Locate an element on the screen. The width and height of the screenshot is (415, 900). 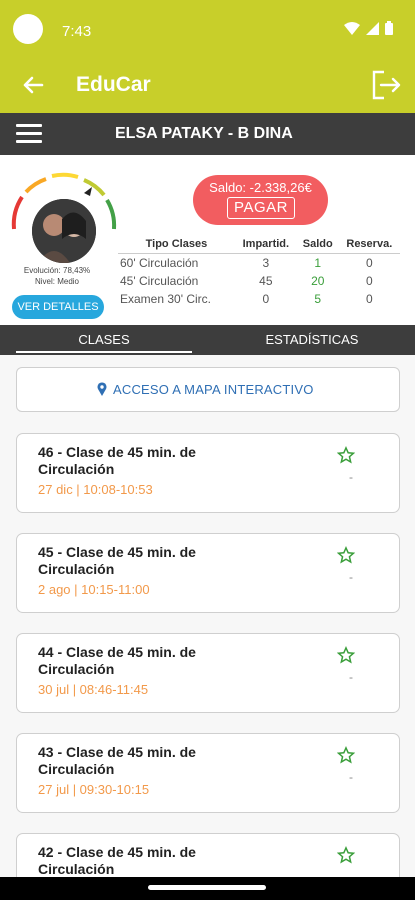
column-header: Impartid. is located at coordinates (265, 244).